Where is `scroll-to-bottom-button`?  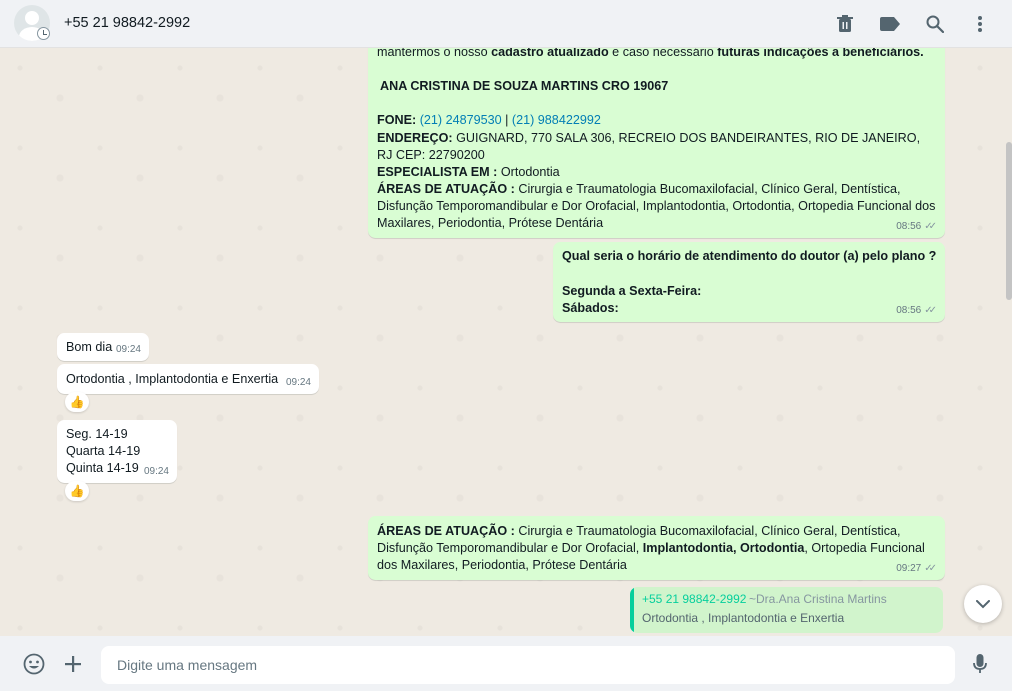
scroll-to-bottom-button is located at coordinates (983, 604).